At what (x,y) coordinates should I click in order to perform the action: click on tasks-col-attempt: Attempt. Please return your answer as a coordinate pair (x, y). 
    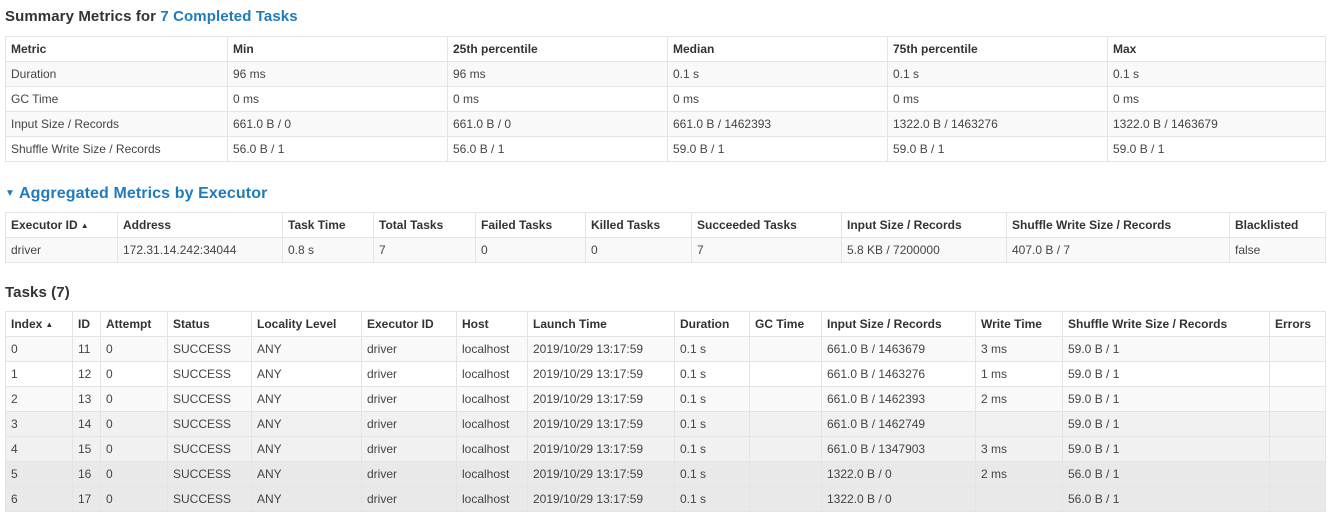
    Looking at the image, I should click on (134, 324).